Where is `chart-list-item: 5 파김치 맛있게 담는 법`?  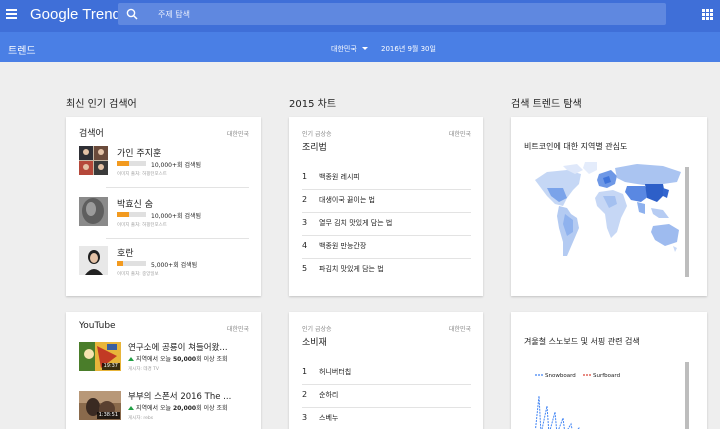
chart-list-item: 5 파김치 맛있게 담는 법 is located at coordinates (387, 270).